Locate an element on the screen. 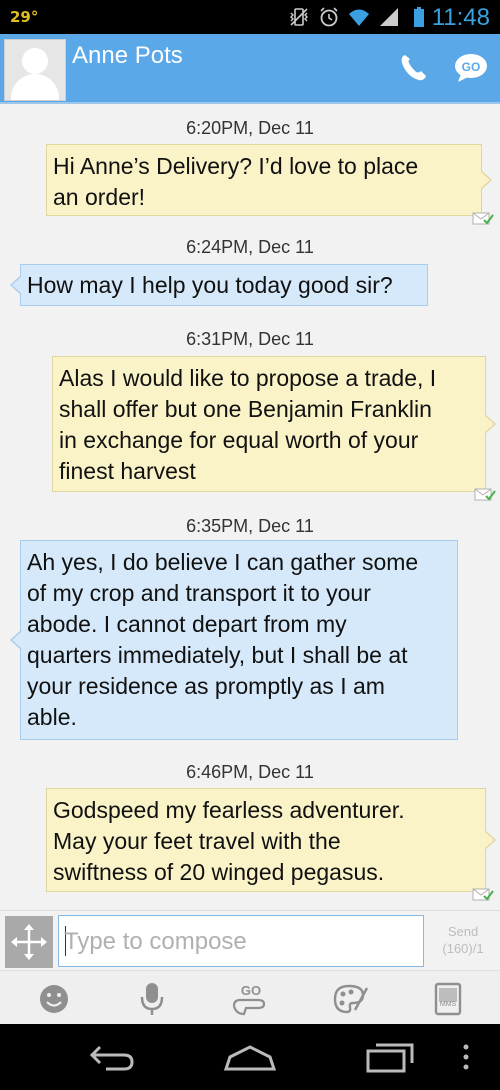  go-label: GO is located at coordinates (251, 990).